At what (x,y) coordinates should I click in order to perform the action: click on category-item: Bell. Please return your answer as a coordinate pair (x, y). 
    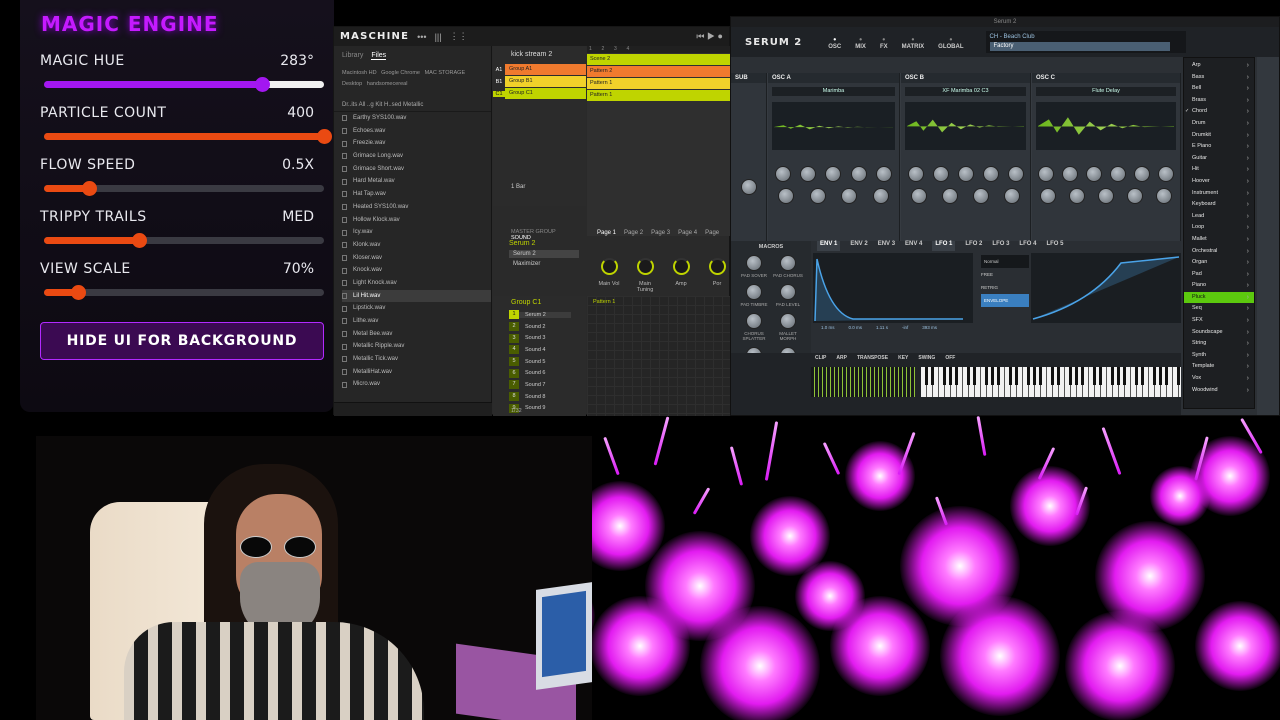
    Looking at the image, I should click on (1219, 89).